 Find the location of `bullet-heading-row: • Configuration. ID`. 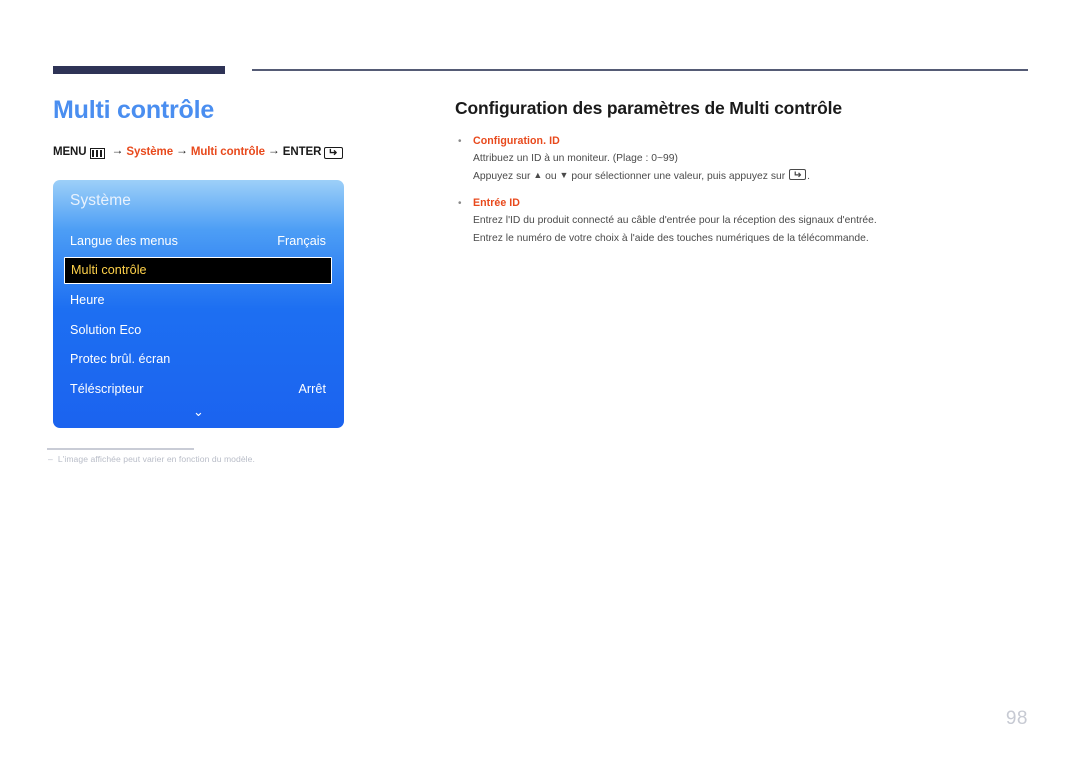

bullet-heading-row: • Configuration. ID is located at coordinates (745, 141).